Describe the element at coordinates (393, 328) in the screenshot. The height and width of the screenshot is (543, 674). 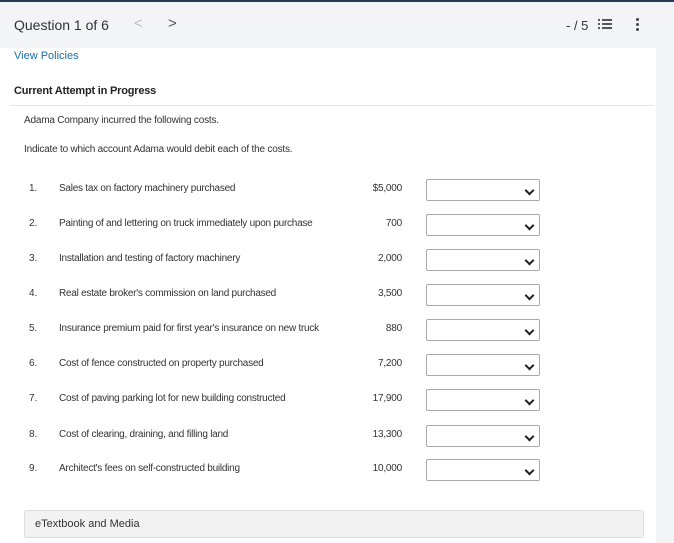
I see `row-amount: 880` at that location.